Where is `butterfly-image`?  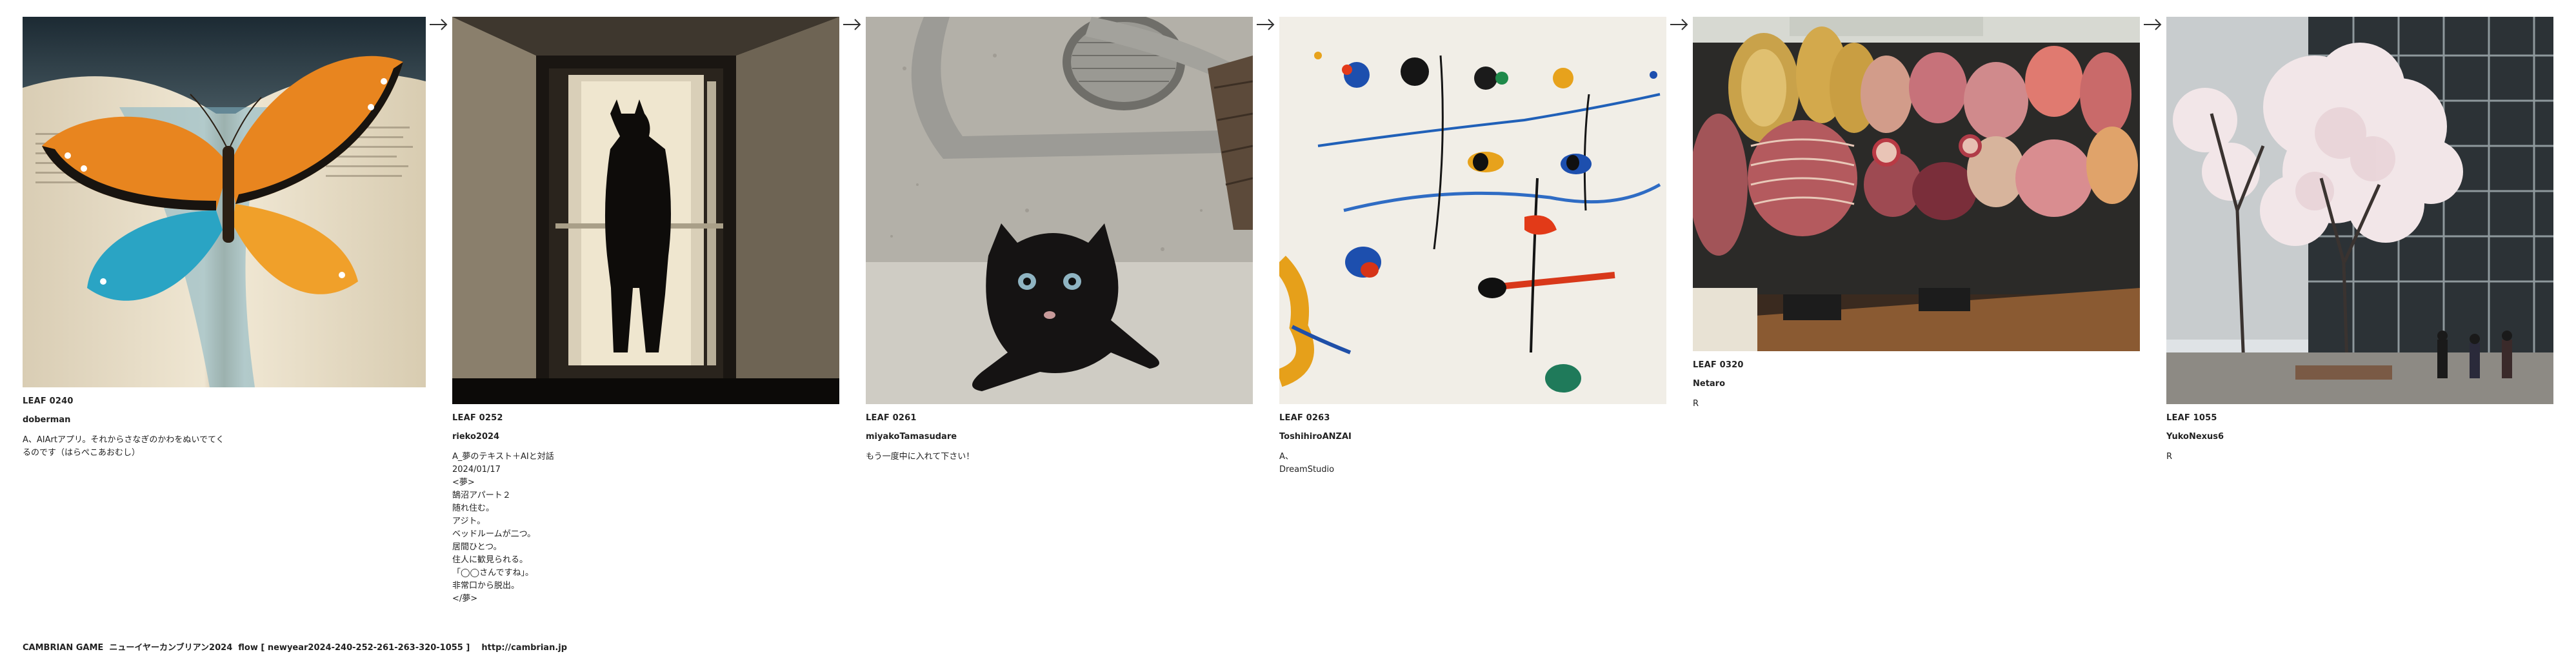 butterfly-image is located at coordinates (224, 202).